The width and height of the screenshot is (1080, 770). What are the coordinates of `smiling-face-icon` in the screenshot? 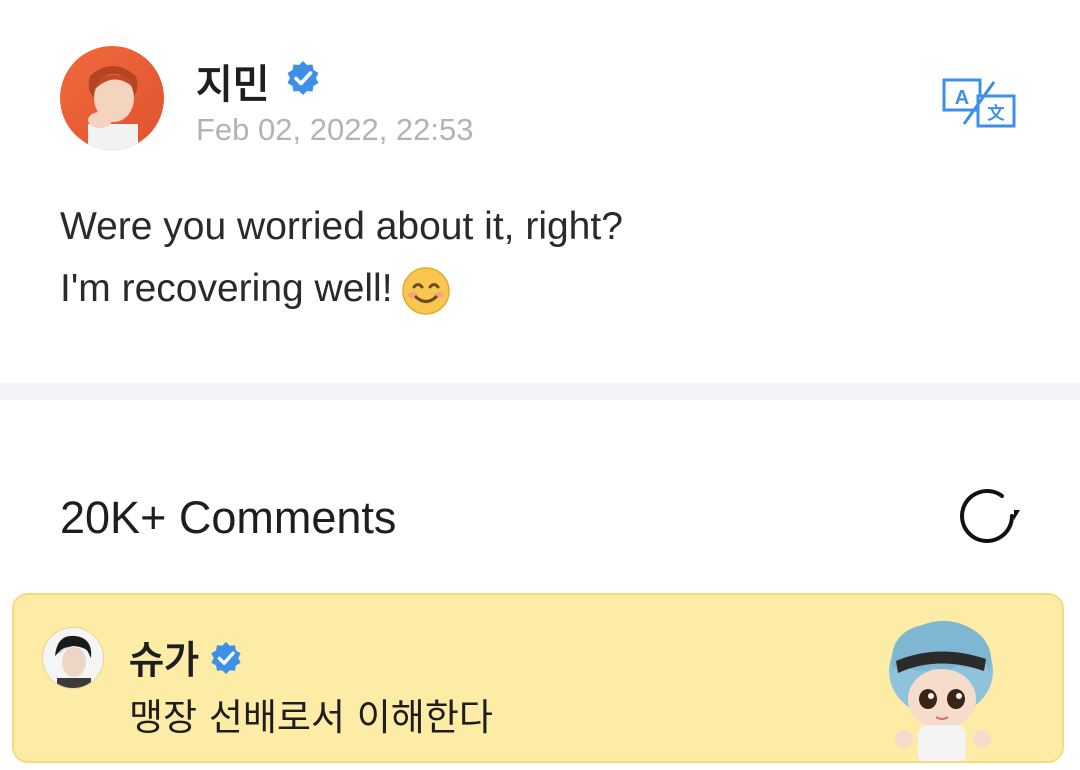 It's located at (426, 291).